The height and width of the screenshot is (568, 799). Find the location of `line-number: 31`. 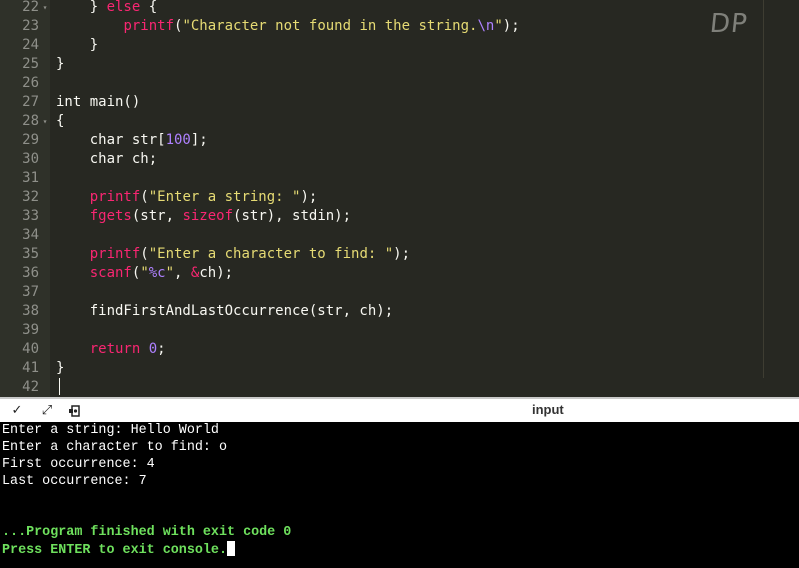

line-number: 31 is located at coordinates (30, 178).